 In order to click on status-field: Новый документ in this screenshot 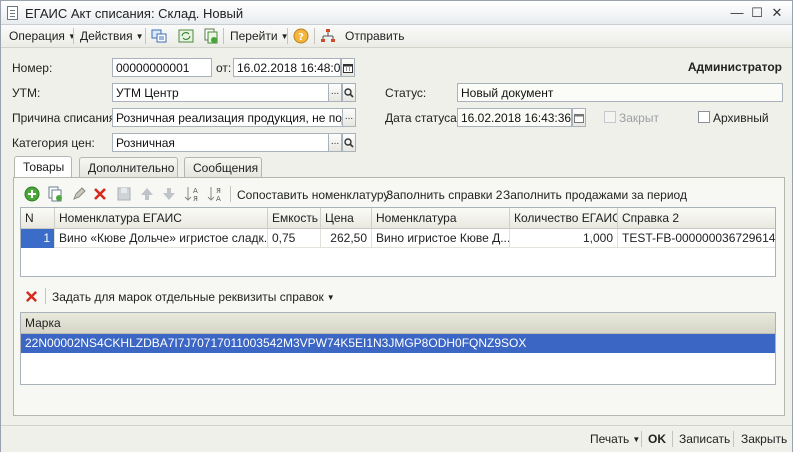, I will do `click(620, 92)`.